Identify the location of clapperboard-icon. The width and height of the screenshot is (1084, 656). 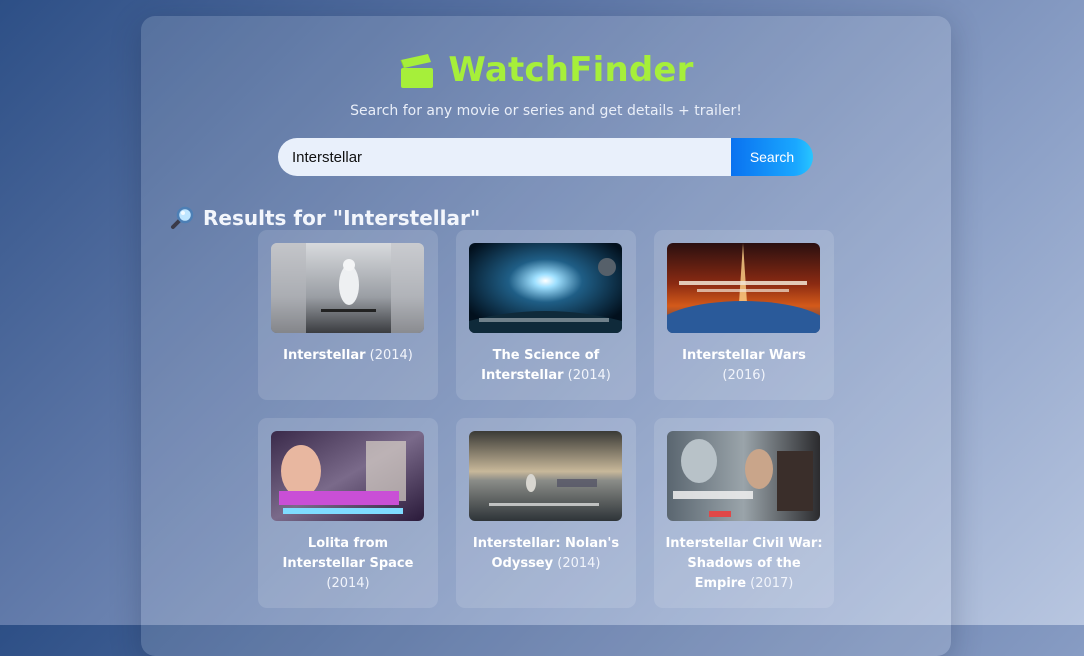
(417, 71).